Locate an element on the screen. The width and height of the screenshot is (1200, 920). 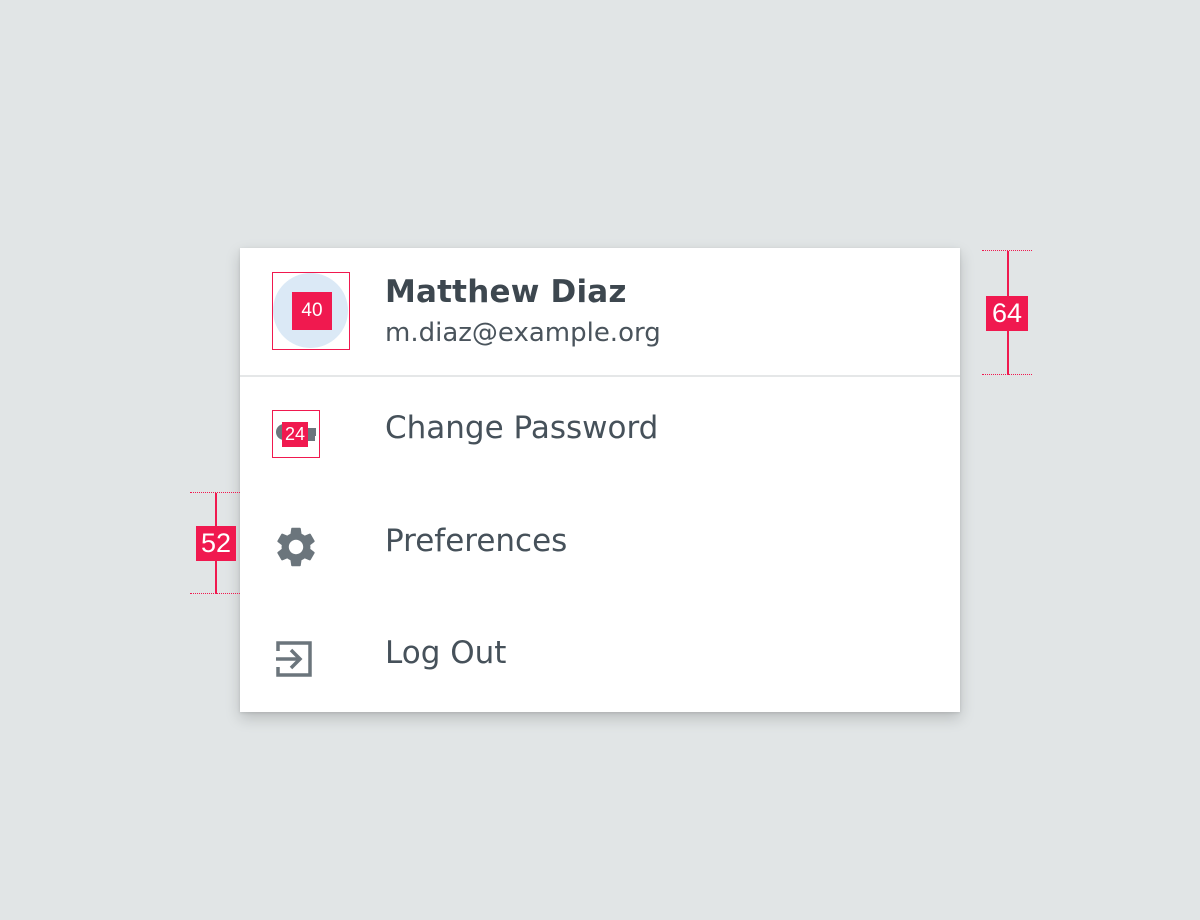
avatar-size-badge: 40 is located at coordinates (312, 311).